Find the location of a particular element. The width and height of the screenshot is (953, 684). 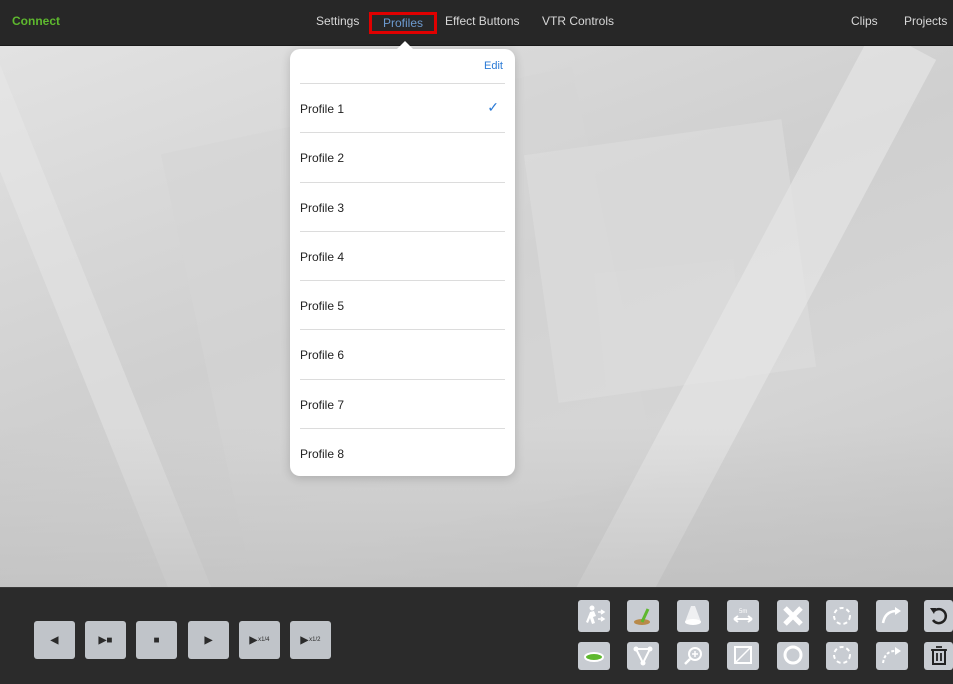

trash-button is located at coordinates (938, 656).